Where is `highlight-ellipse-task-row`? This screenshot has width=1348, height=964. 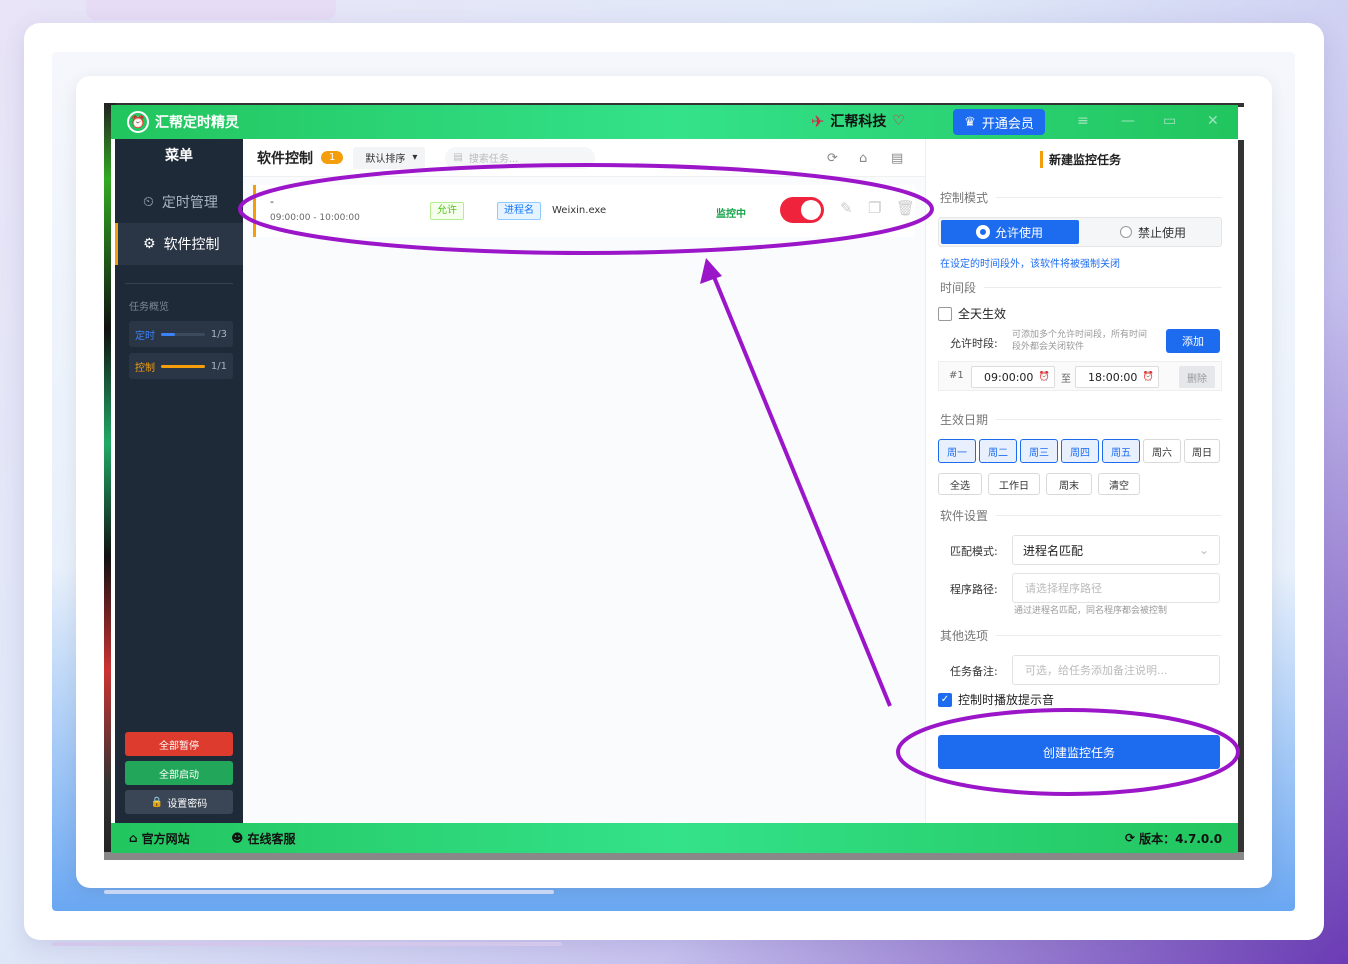
highlight-ellipse-task-row is located at coordinates (586, 209).